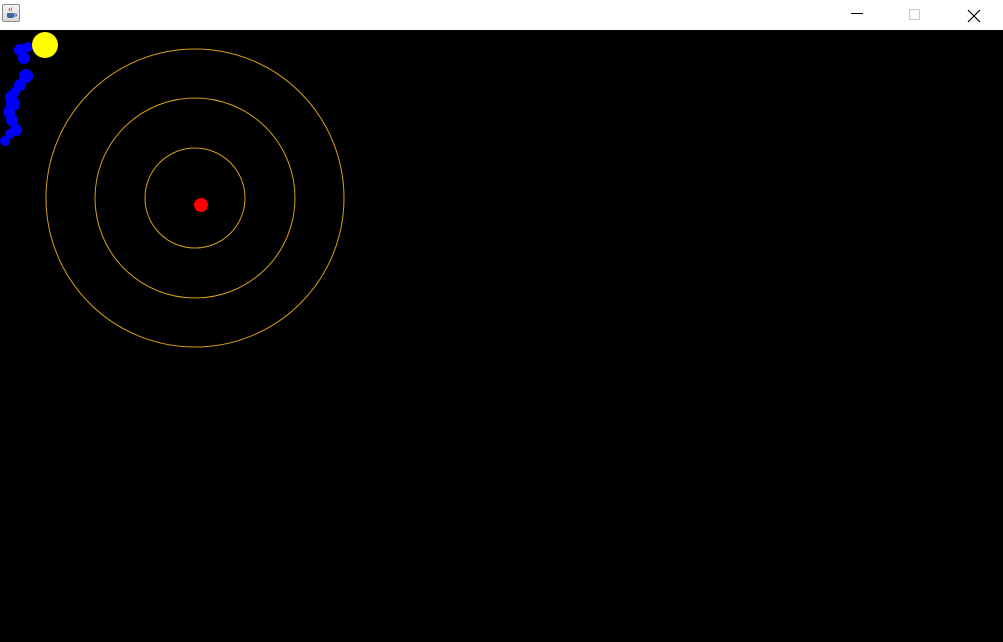  I want to click on orbit-ring-inner, so click(195, 198).